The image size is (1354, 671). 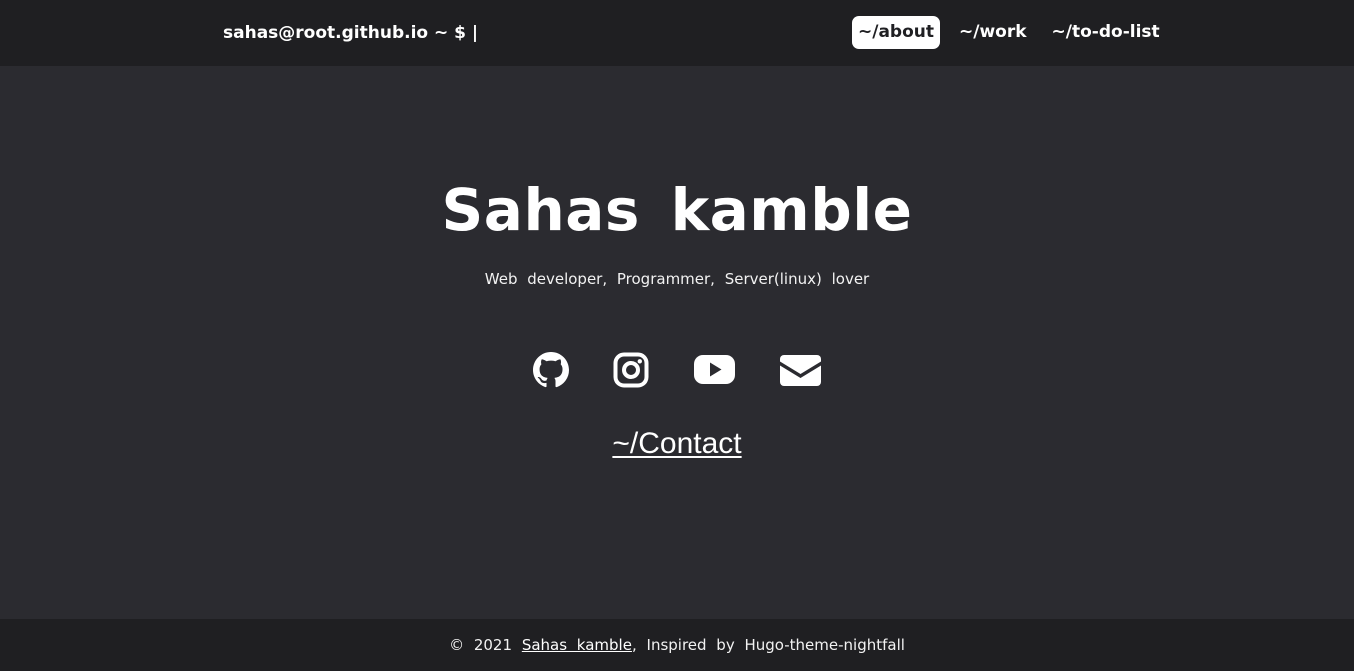 I want to click on credit-text: Inspired by Hugo-theme-nightfall, so click(x=775, y=645).